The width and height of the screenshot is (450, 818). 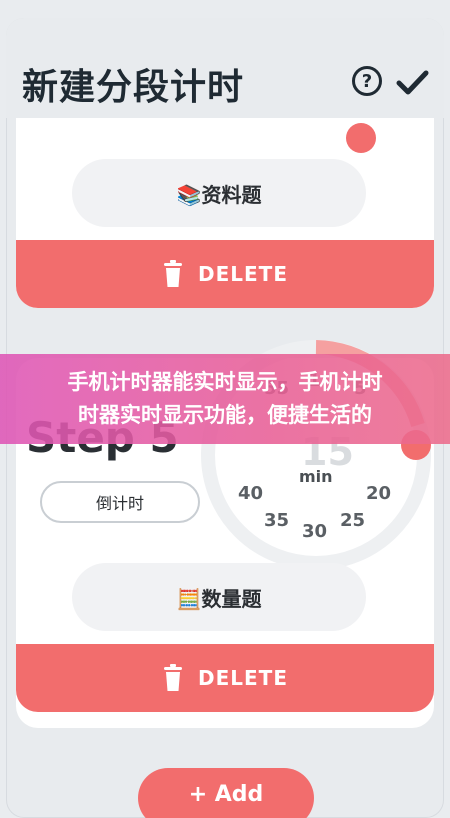 What do you see at coordinates (225, 382) in the screenshot?
I see `banner-line-1: 手机计时器能实时显示，手机计时` at bounding box center [225, 382].